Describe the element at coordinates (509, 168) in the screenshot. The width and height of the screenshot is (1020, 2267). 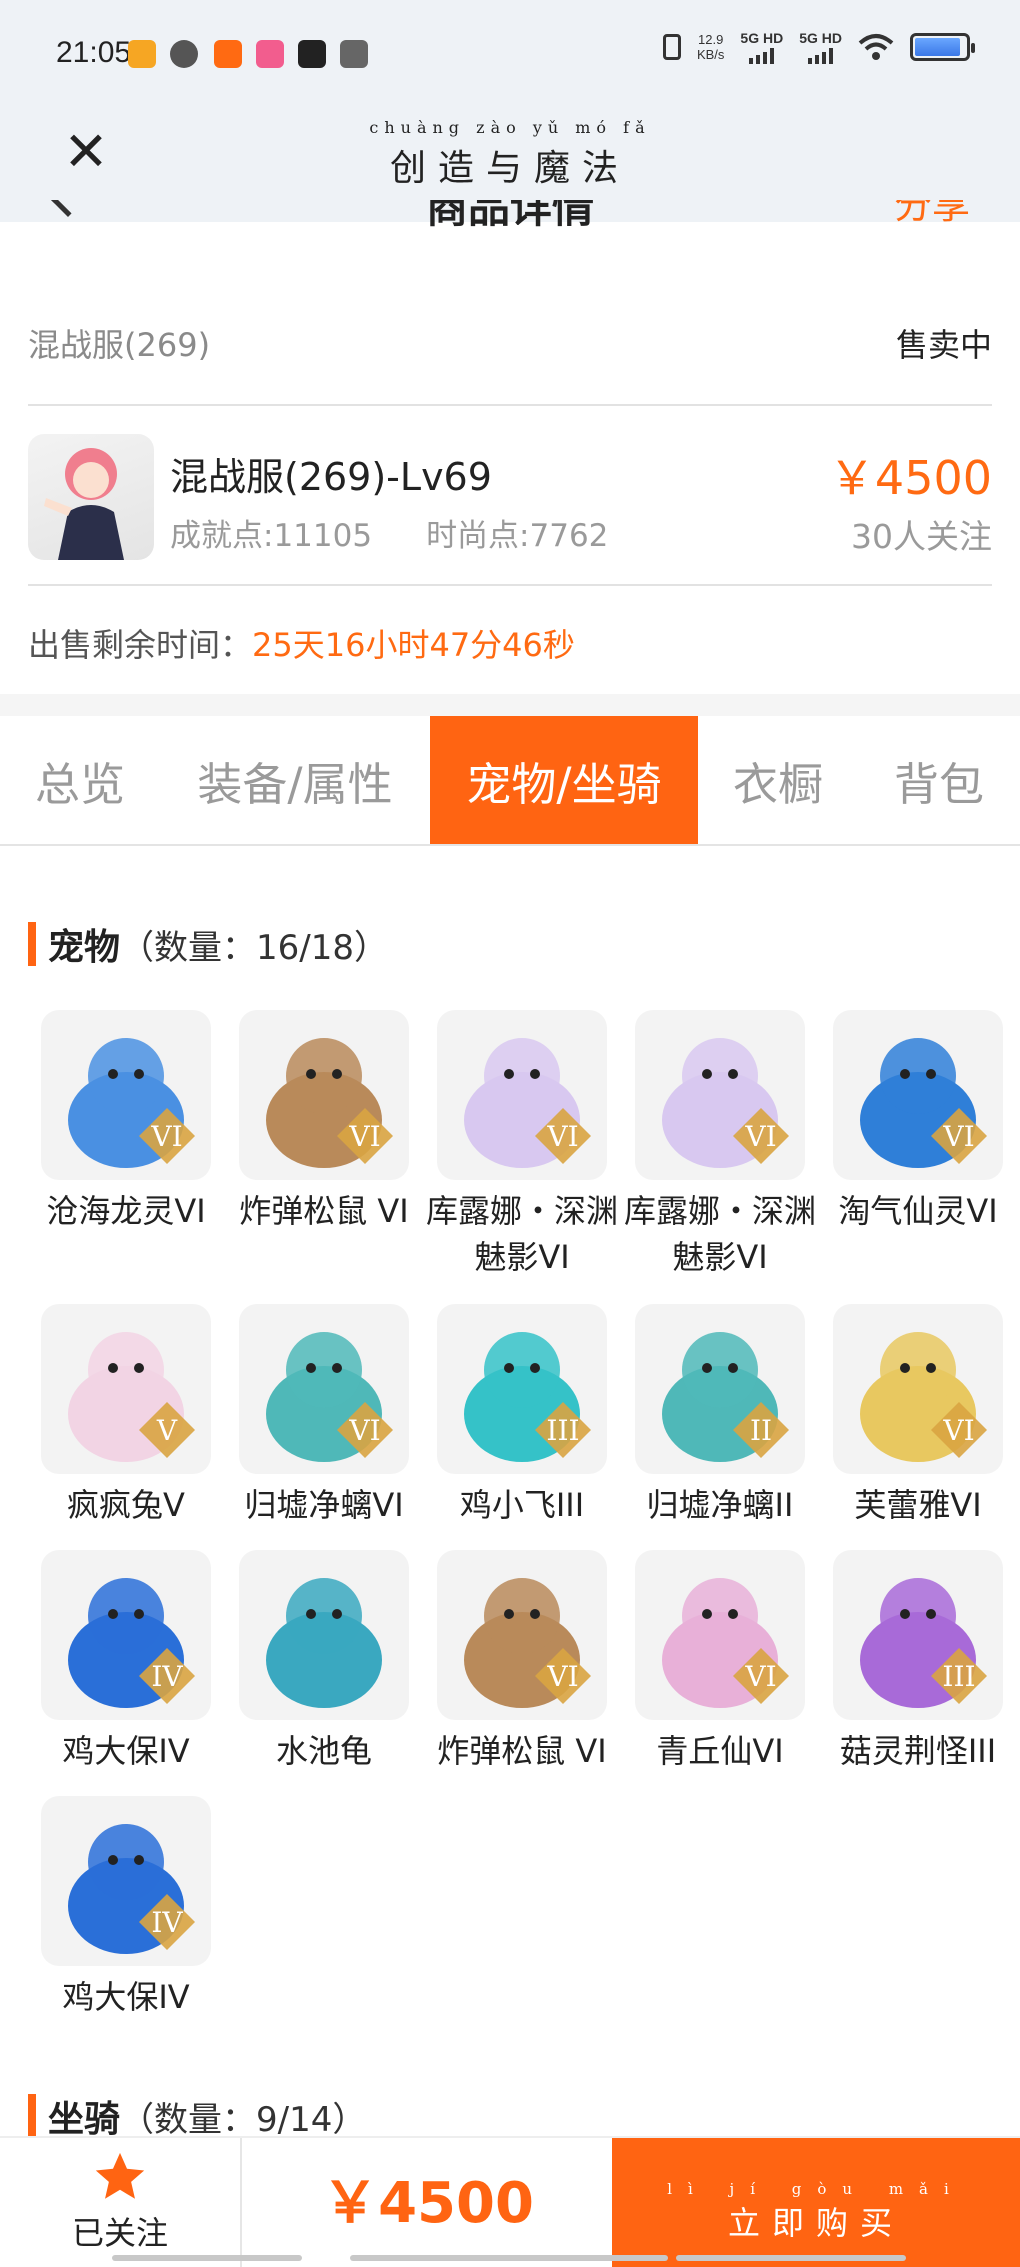
I see `app-title-text: 创造与魔法` at that location.